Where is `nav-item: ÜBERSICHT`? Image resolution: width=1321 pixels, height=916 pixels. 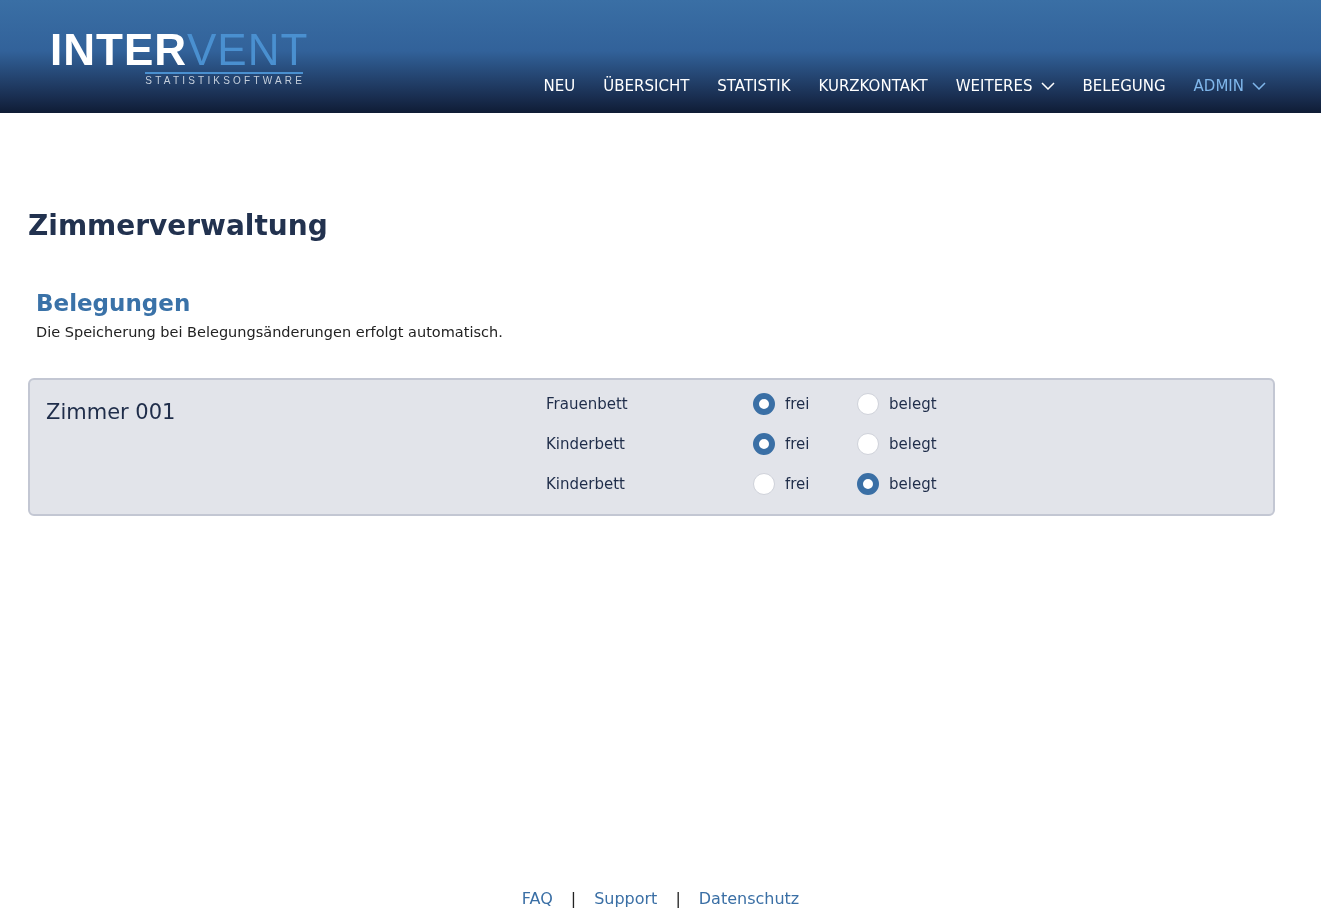
nav-item: ÜBERSICHT is located at coordinates (646, 86).